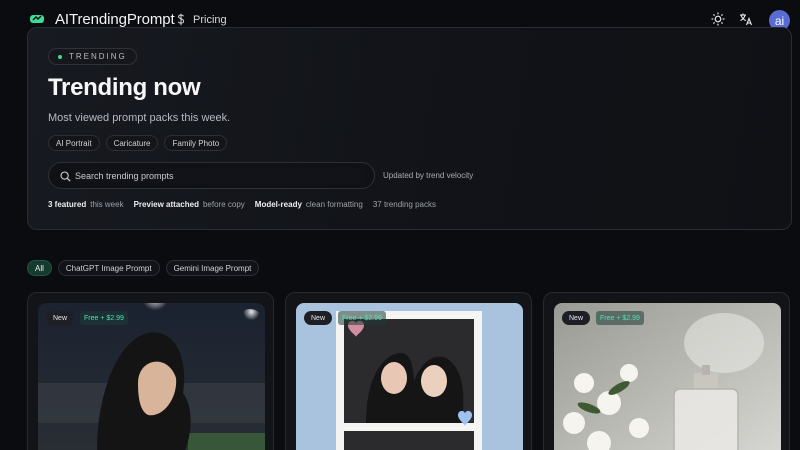  Describe the element at coordinates (220, 176) in the screenshot. I see `search-input` at that location.